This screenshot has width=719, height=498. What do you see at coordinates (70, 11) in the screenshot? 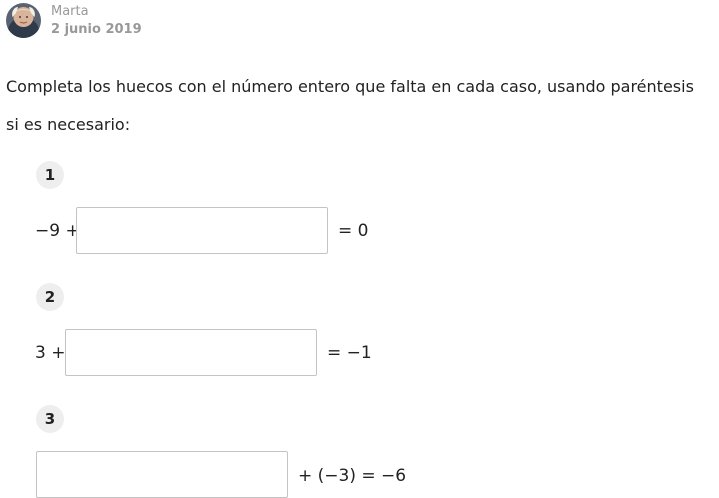
I see `author-name: Marta` at bounding box center [70, 11].